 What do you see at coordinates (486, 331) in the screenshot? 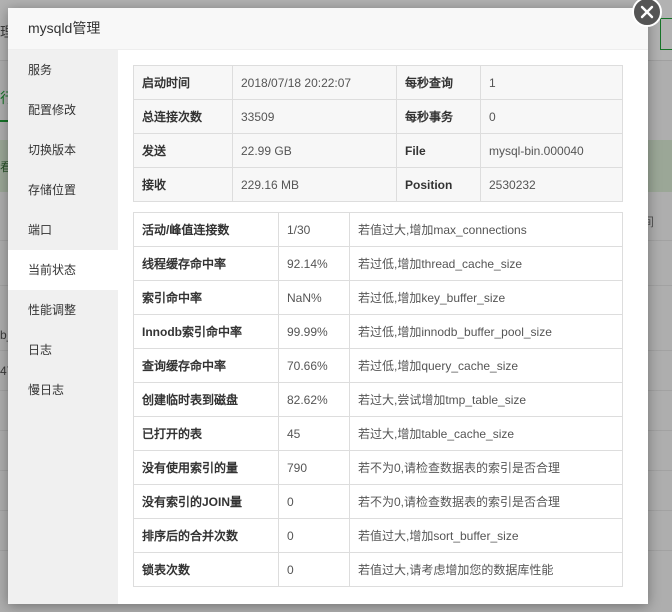
I see `metric-advice: 若过低,增加innodb_buffer_pool_size` at bounding box center [486, 331].